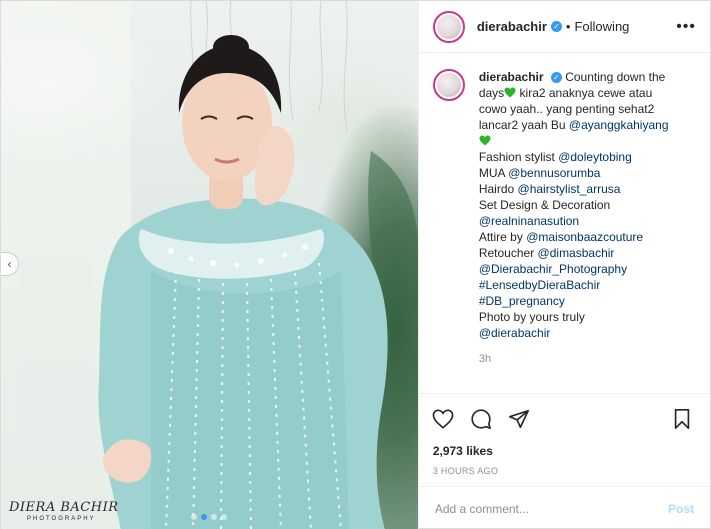 This screenshot has height=529, width=711. I want to click on mention-link: @Dierabachir_Photography, so click(590, 269).